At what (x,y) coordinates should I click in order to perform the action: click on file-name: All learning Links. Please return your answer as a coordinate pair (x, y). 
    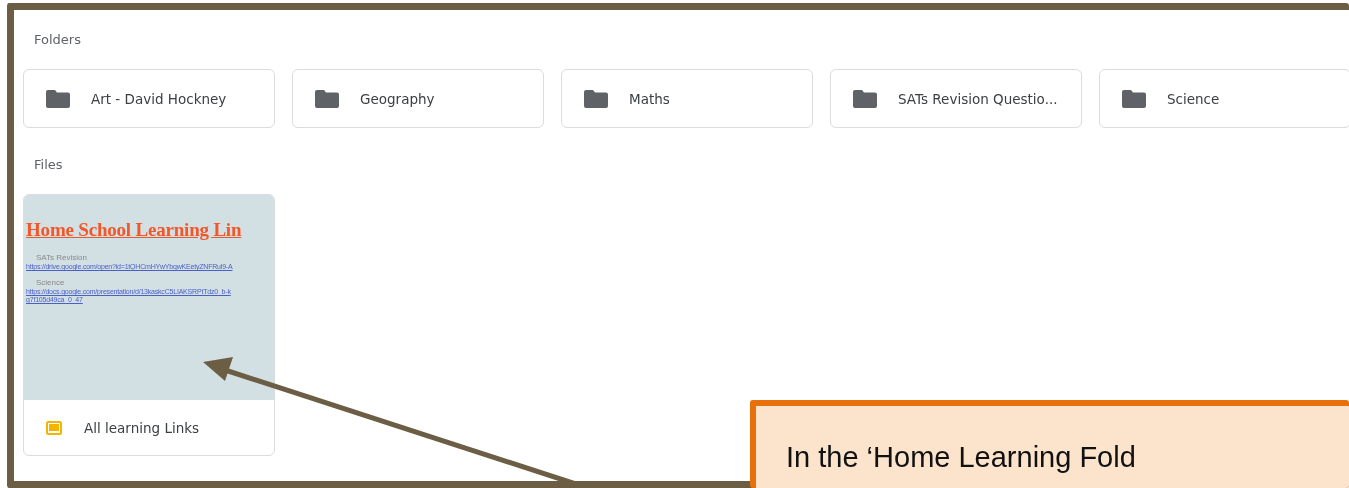
    Looking at the image, I should click on (142, 427).